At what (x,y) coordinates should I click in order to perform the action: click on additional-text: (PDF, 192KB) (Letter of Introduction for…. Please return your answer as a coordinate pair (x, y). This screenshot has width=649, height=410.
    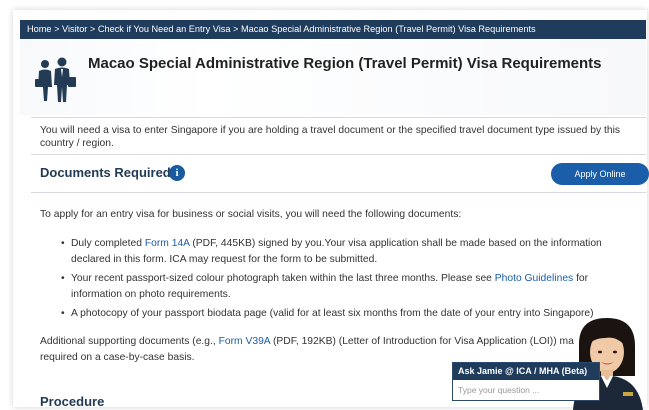
    Looking at the image, I should click on (422, 341).